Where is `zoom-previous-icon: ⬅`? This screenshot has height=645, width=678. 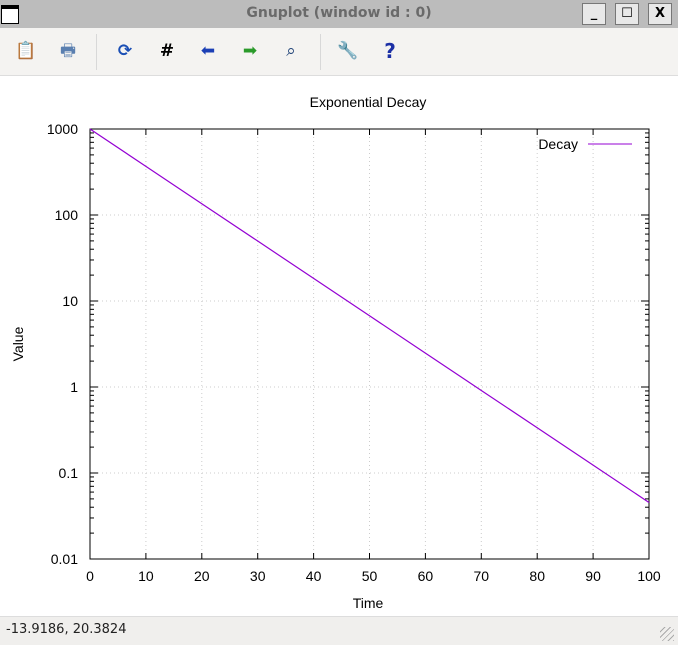
zoom-previous-icon: ⬅ is located at coordinates (208, 51).